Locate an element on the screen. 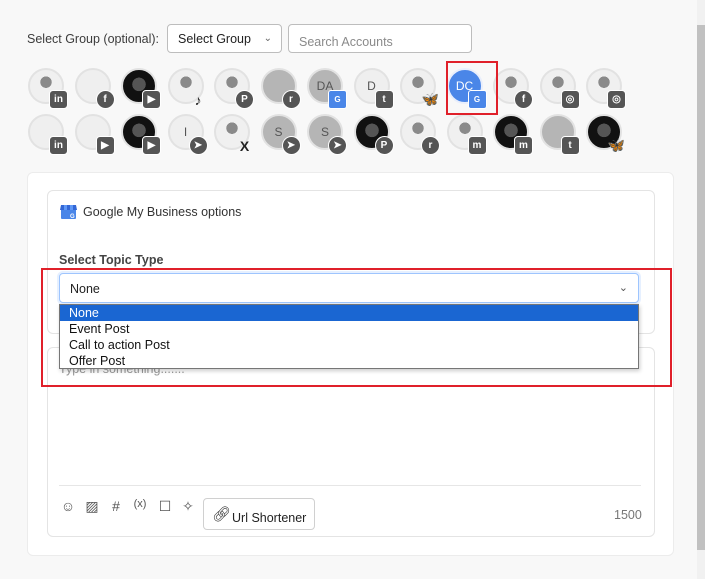 The width and height of the screenshot is (705, 579). account-avatar-x: X is located at coordinates (232, 134).